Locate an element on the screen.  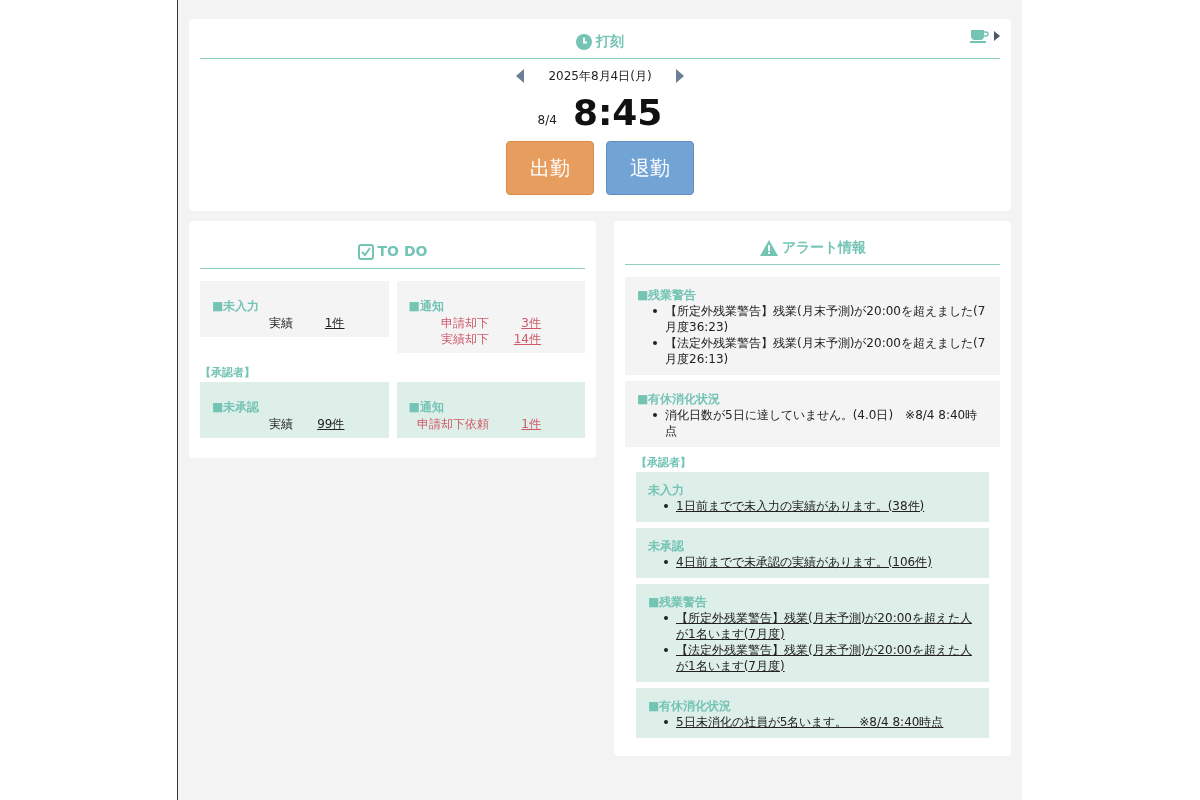
warning-icon is located at coordinates (768, 247).